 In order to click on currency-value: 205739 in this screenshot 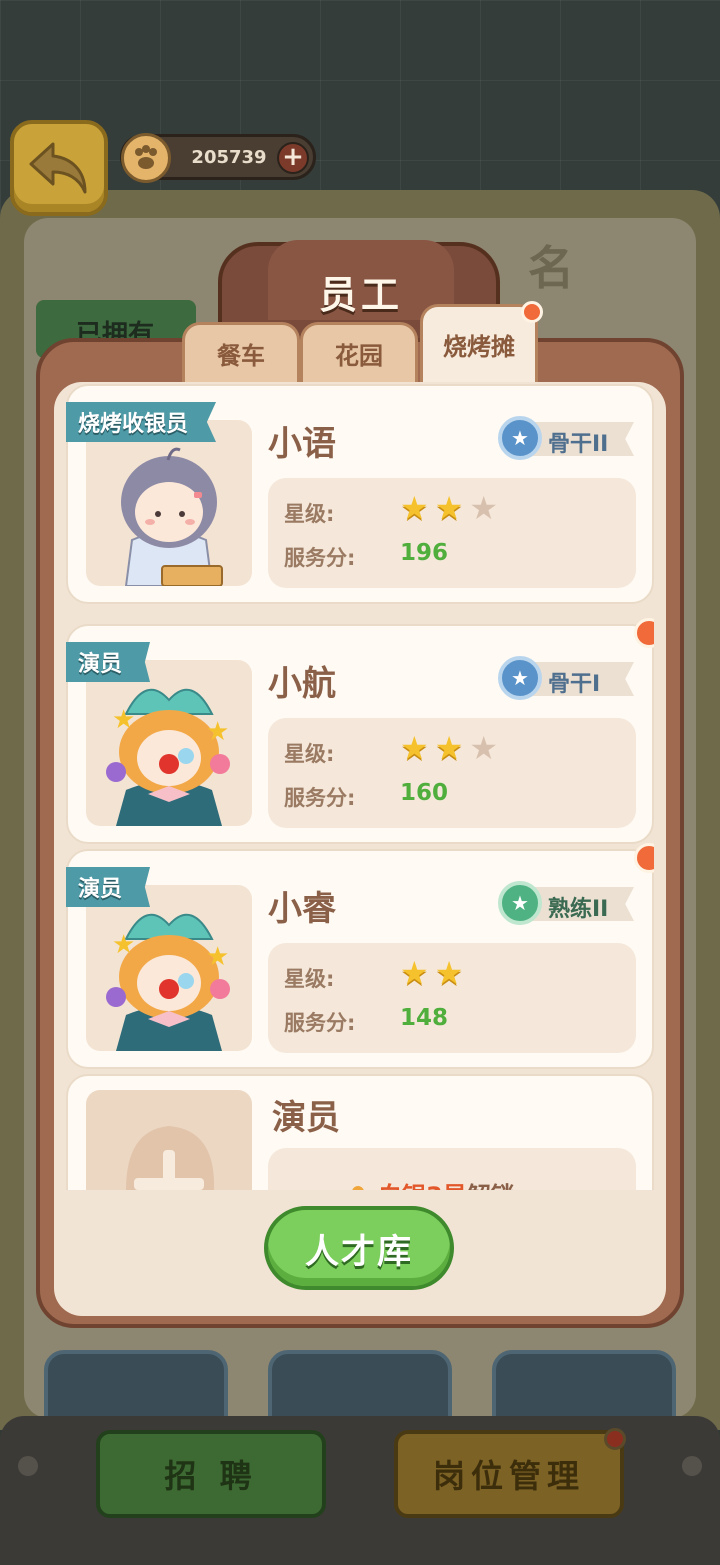, I will do `click(229, 157)`.